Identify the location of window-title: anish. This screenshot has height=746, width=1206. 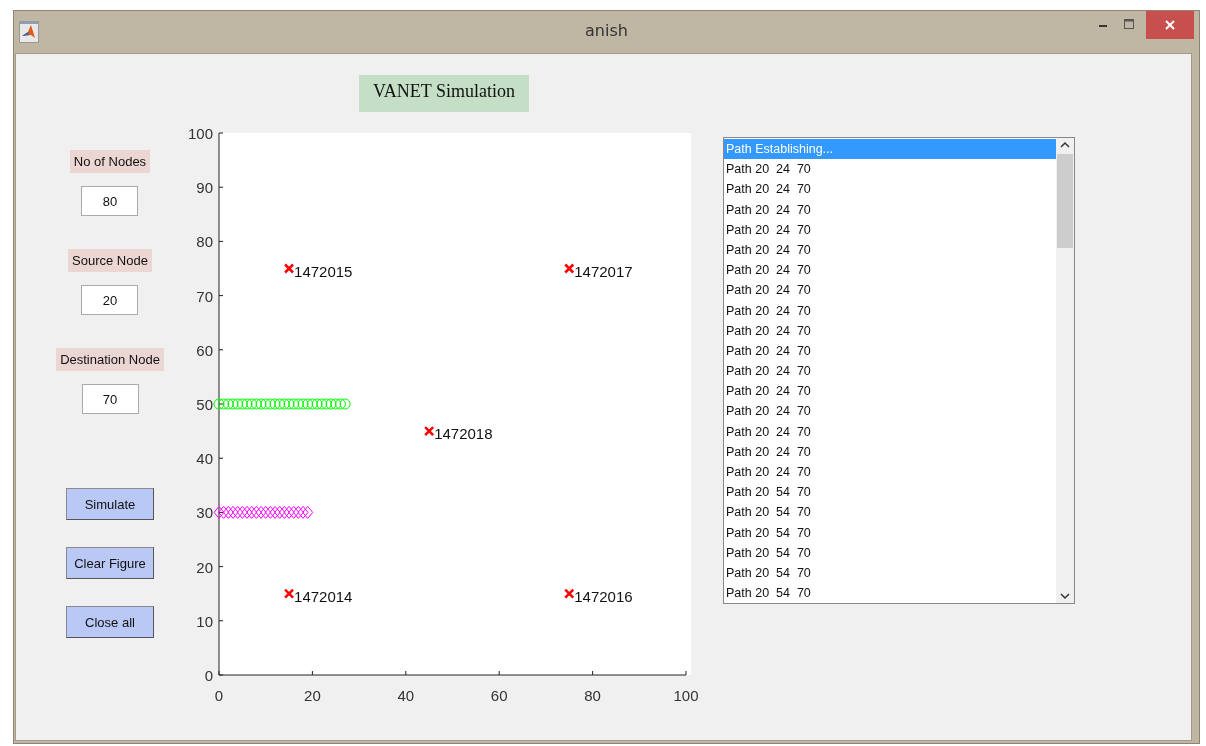
(606, 30).